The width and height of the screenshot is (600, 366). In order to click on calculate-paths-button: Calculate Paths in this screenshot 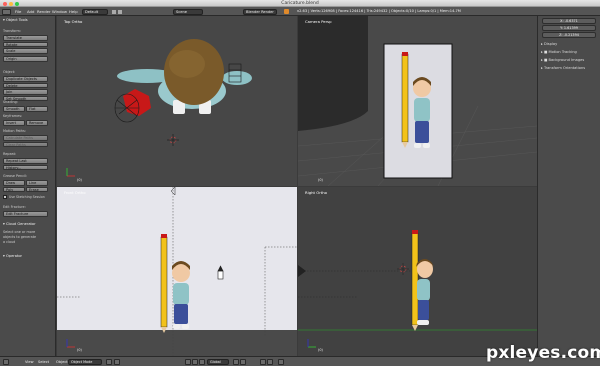, I will do `click(25, 138)`.